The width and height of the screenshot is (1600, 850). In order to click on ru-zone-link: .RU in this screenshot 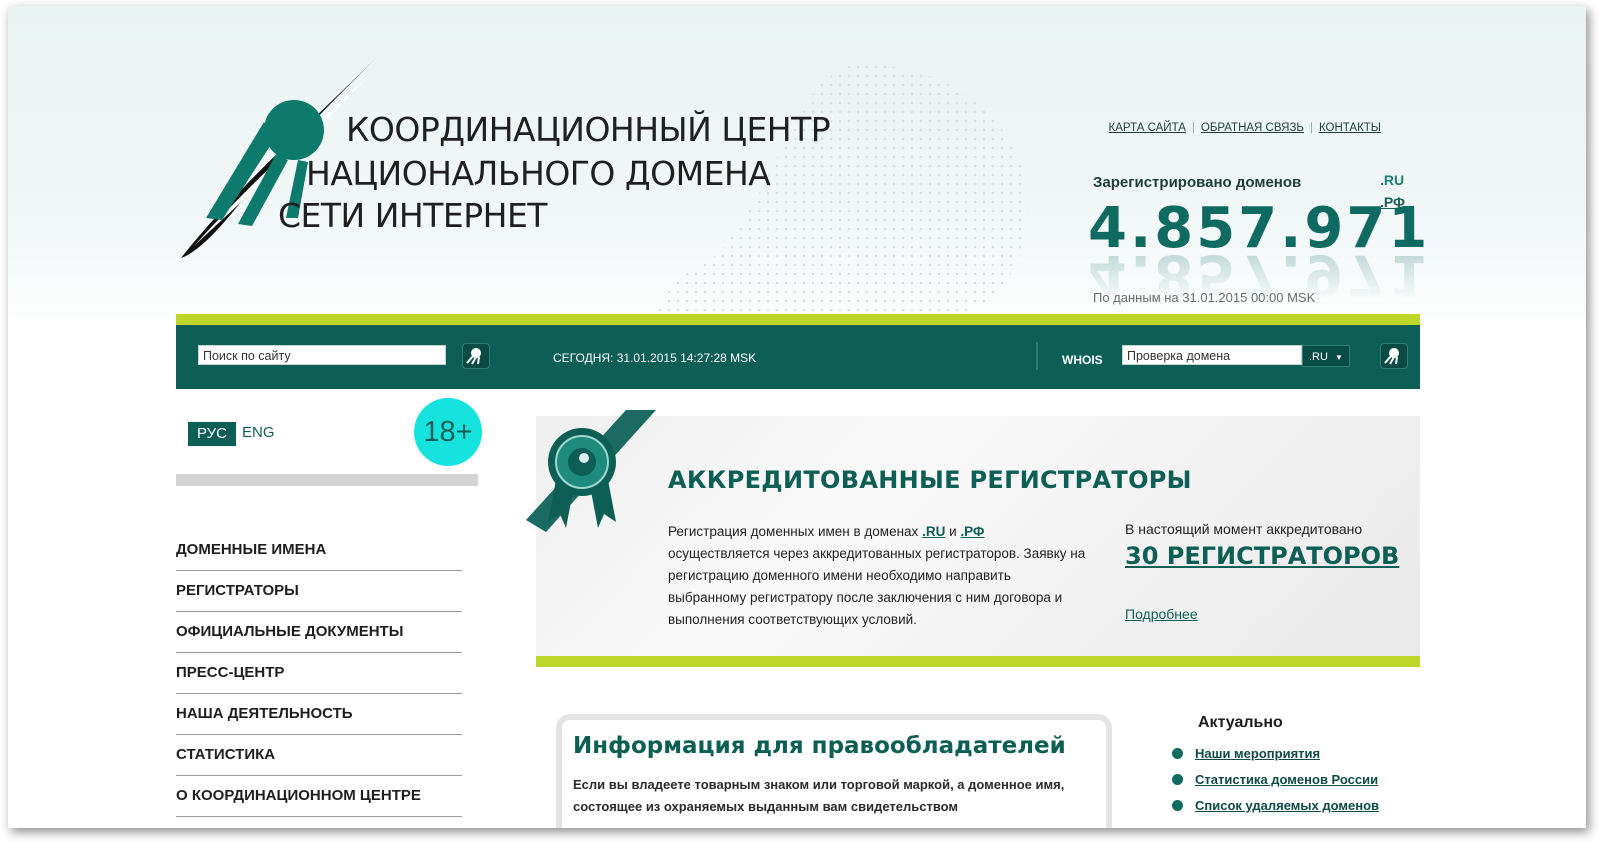, I will do `click(933, 531)`.